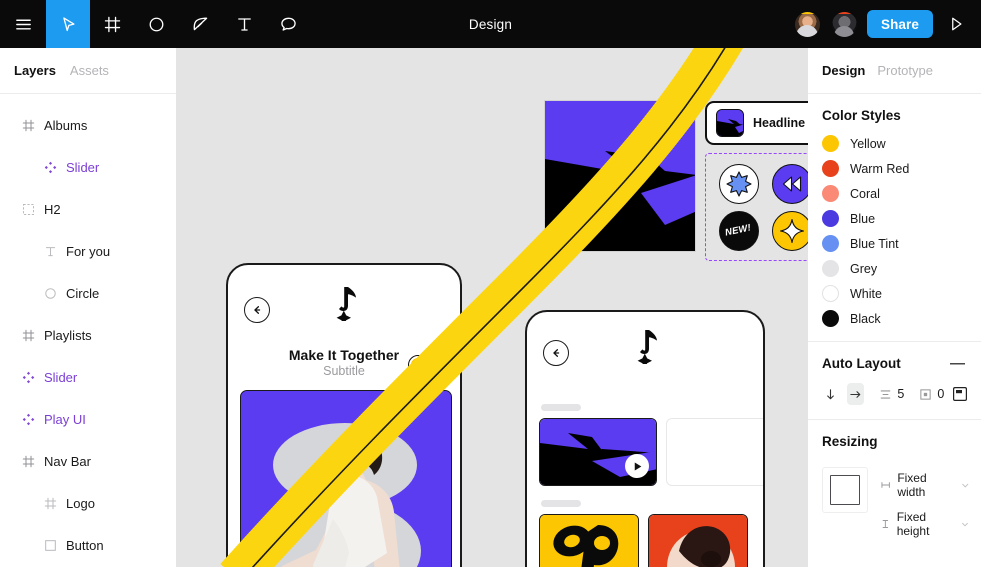 Image resolution: width=981 pixels, height=567 pixels. Describe the element at coordinates (28, 209) in the screenshot. I see `group-icon` at that location.